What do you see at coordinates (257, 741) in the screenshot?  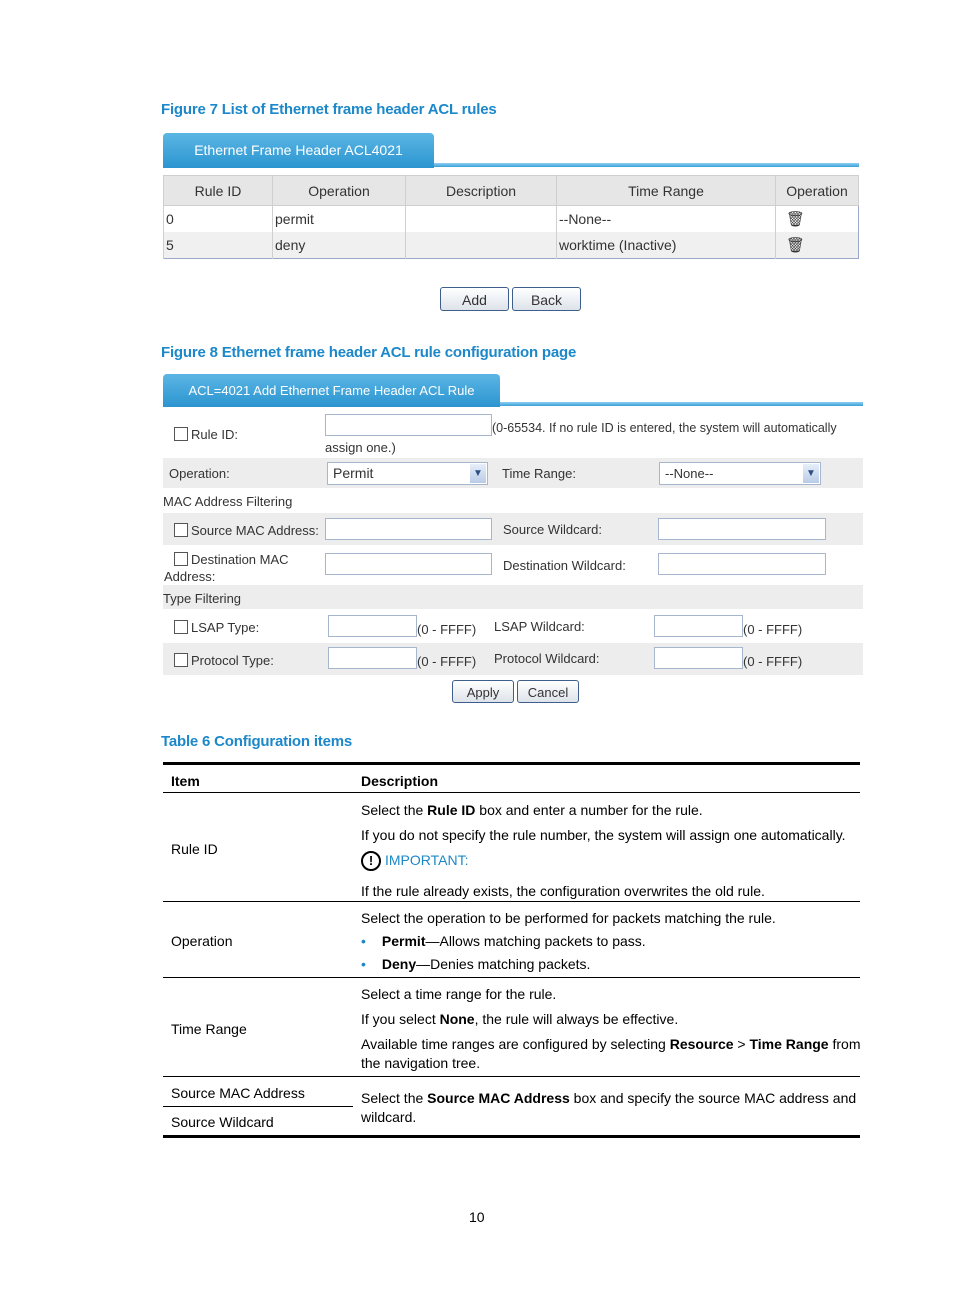 I see `table6-caption: Table 6 Configuration items` at bounding box center [257, 741].